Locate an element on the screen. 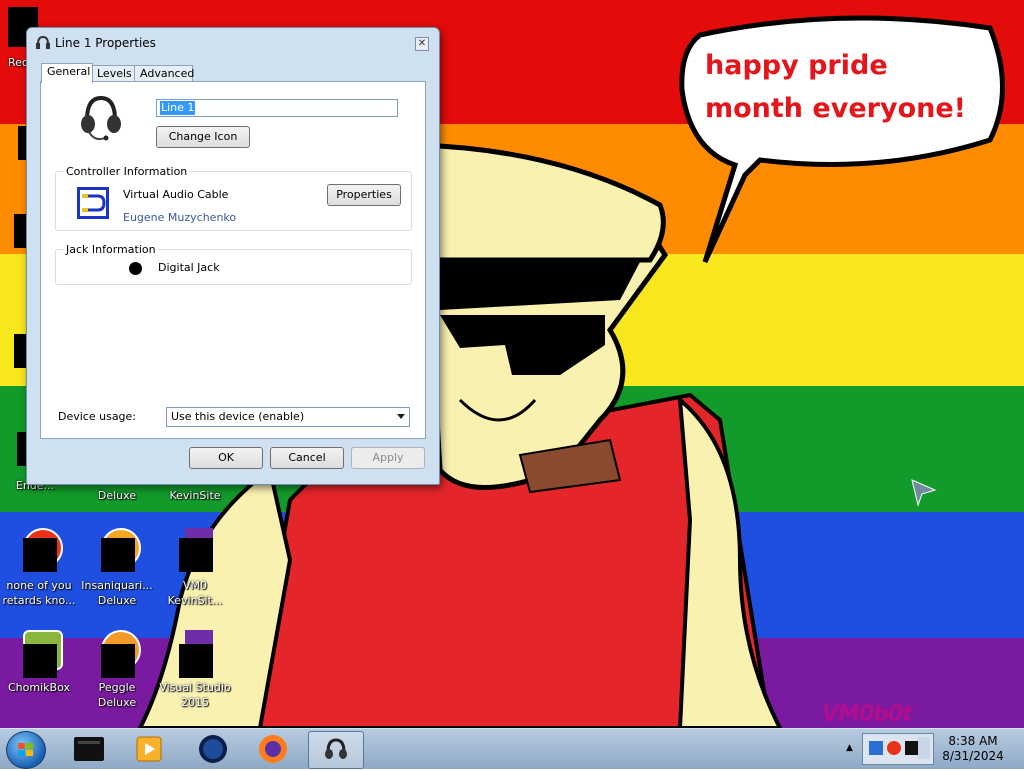 Image resolution: width=1024 pixels, height=771 pixels. device-usage-dropdown: Use this device (enable) is located at coordinates (288, 417).